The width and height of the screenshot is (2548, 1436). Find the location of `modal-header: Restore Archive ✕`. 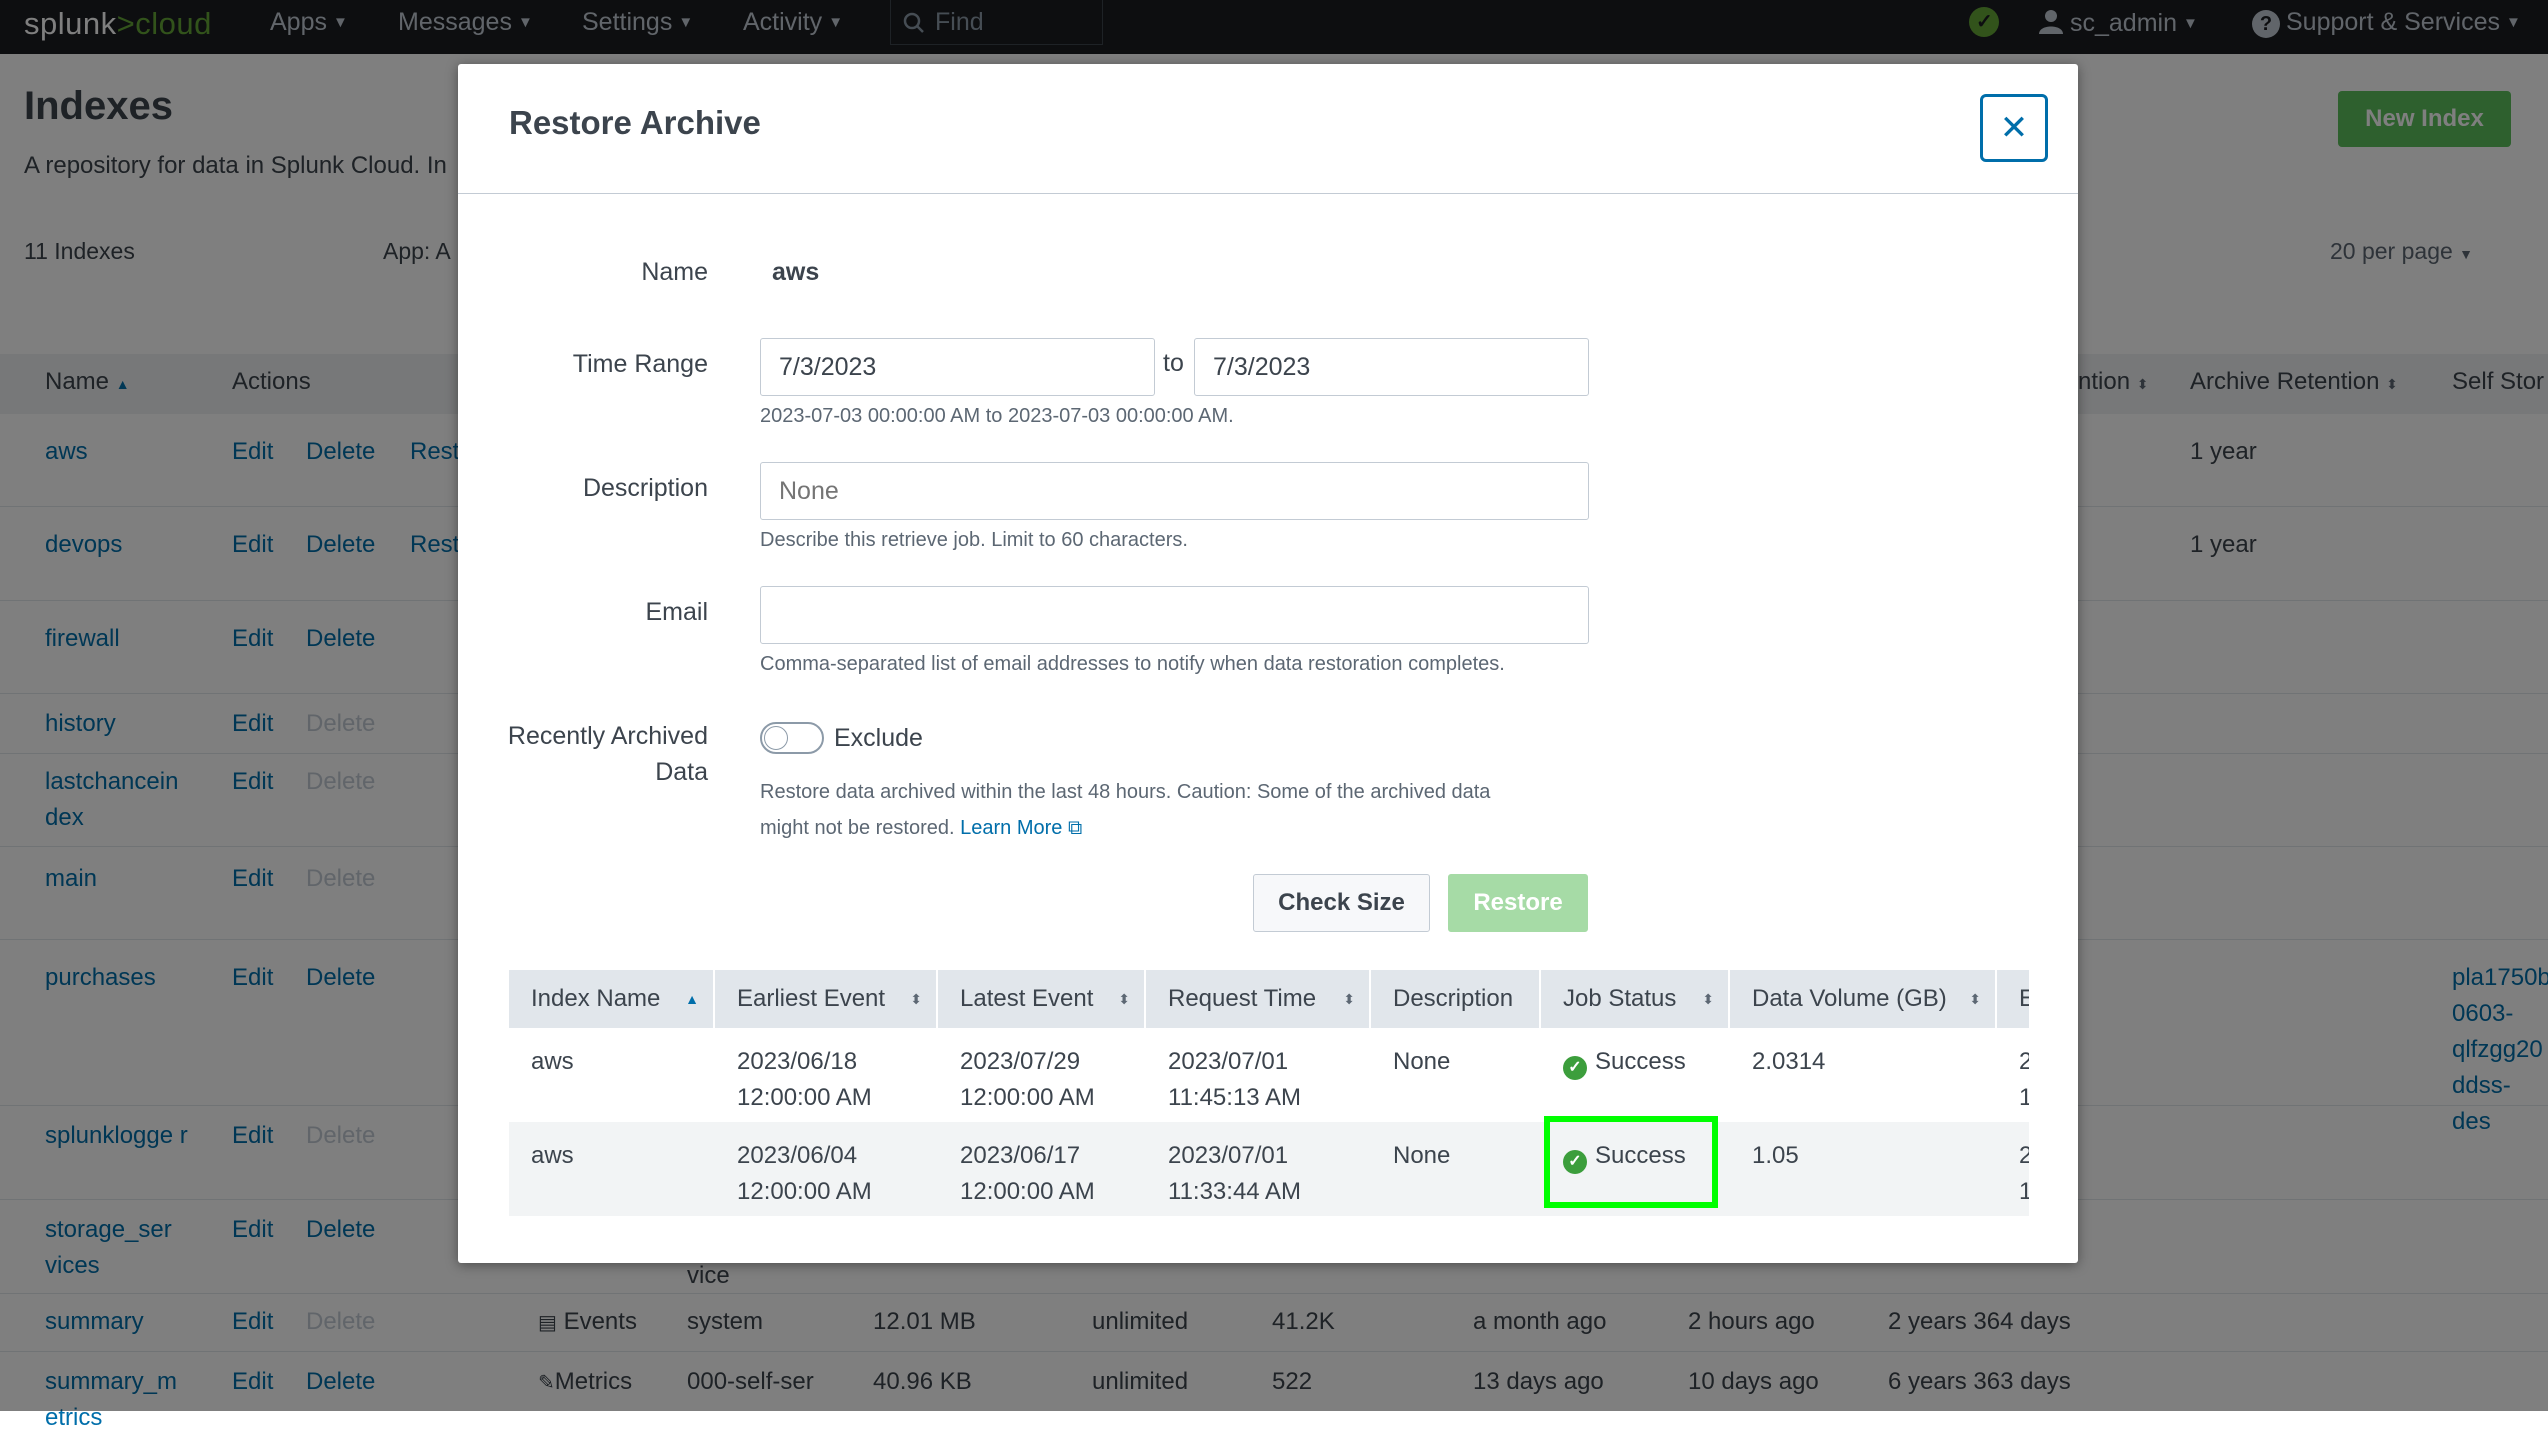

modal-header: Restore Archive ✕ is located at coordinates (1268, 129).